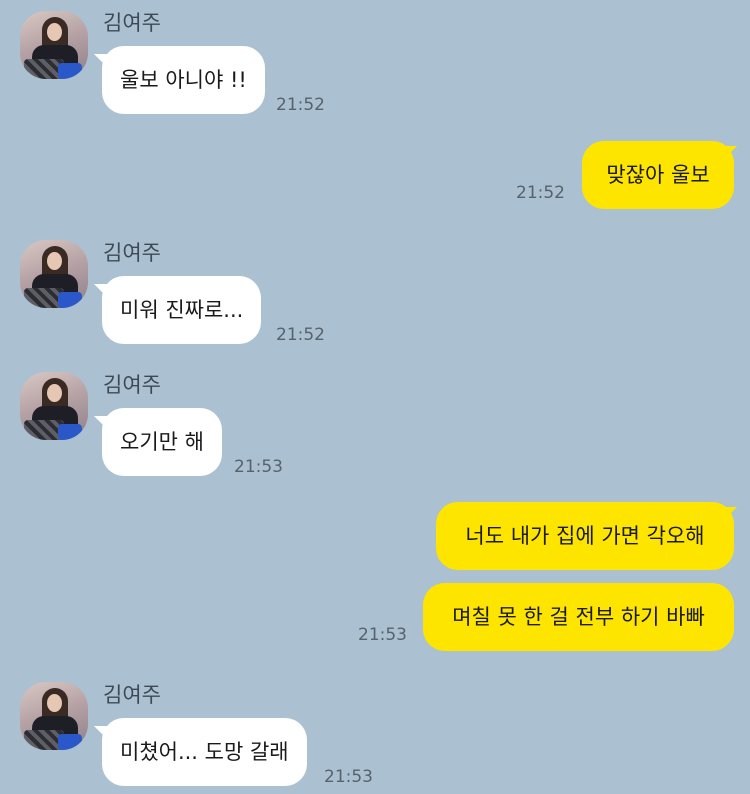 This screenshot has width=750, height=794. What do you see at coordinates (658, 175) in the screenshot?
I see `outgoing-message-bubble: 맞잖아 울보` at bounding box center [658, 175].